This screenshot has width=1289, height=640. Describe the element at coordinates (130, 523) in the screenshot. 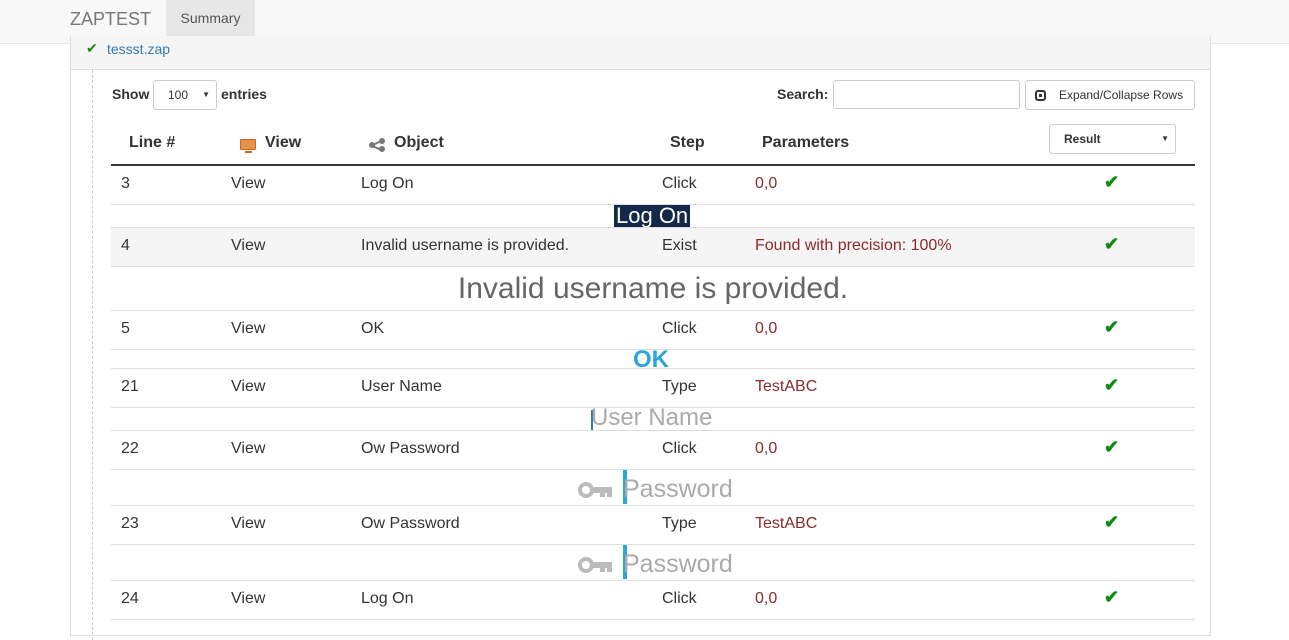

I see `cell-line: 23` at that location.